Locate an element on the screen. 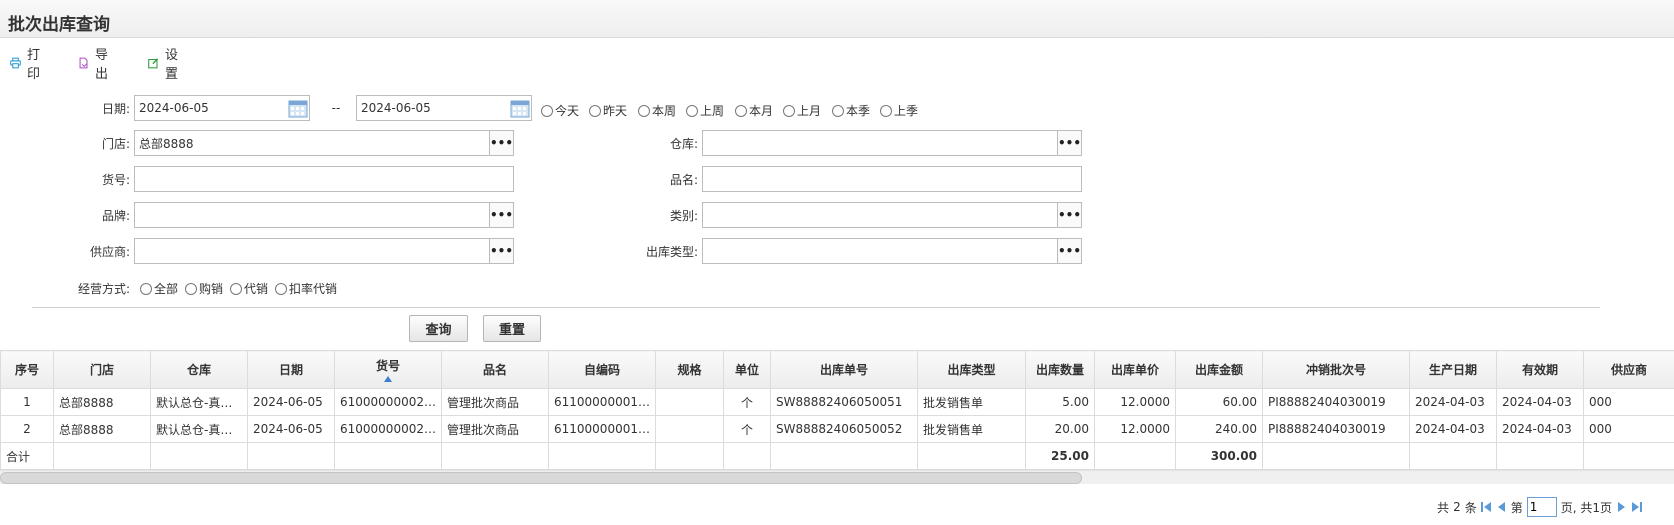 The width and height of the screenshot is (1674, 525). reset-button: 重置 is located at coordinates (512, 328).